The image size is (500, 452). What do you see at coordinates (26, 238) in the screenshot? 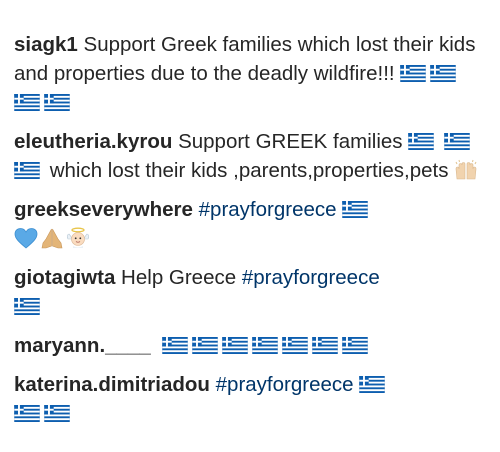
I see `blue-heart-icon` at bounding box center [26, 238].